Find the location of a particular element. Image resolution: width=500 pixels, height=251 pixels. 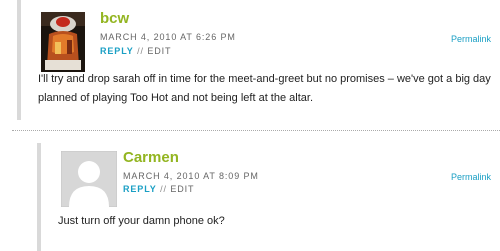

divider is located at coordinates (256, 130).